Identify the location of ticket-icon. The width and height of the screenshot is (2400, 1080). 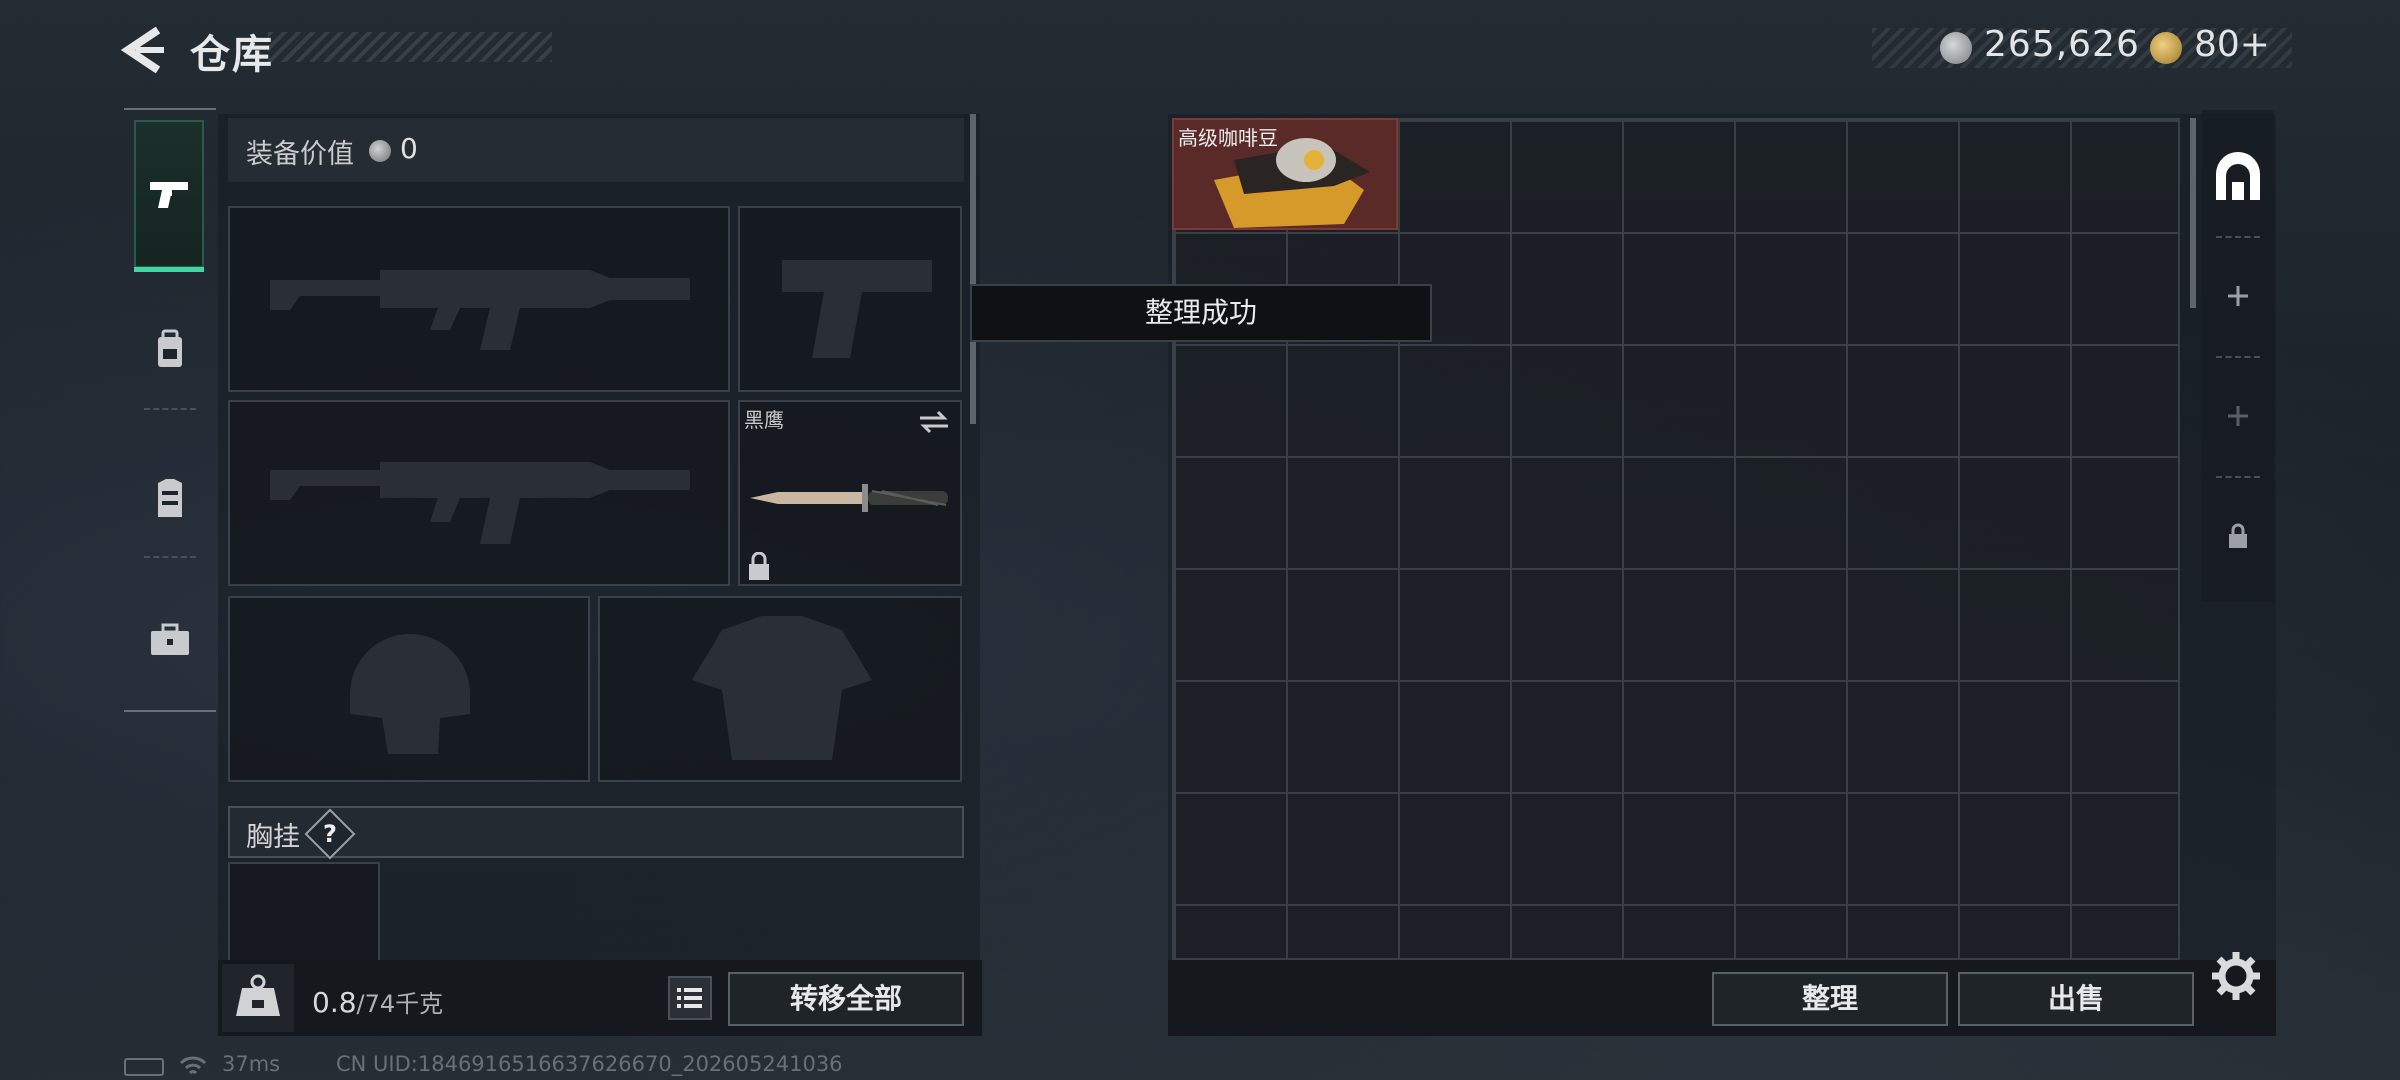
(2166, 48).